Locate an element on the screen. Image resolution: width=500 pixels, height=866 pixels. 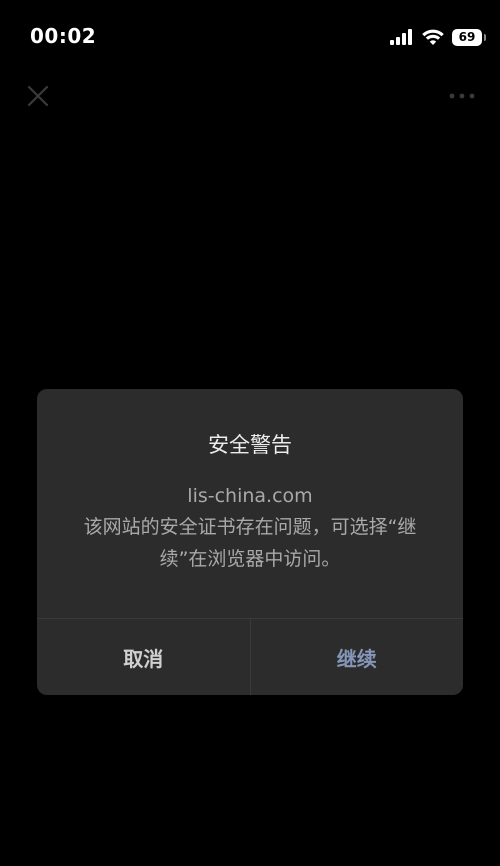
status-icons: 69 is located at coordinates (438, 37).